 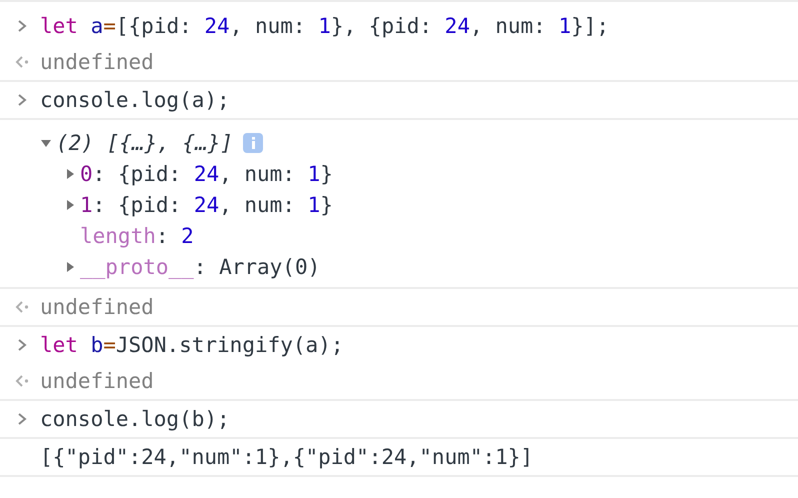 What do you see at coordinates (287, 457) in the screenshot?
I see `log-output: [{"pid":24,"num":1},{"pid":24,"num":1}]` at bounding box center [287, 457].